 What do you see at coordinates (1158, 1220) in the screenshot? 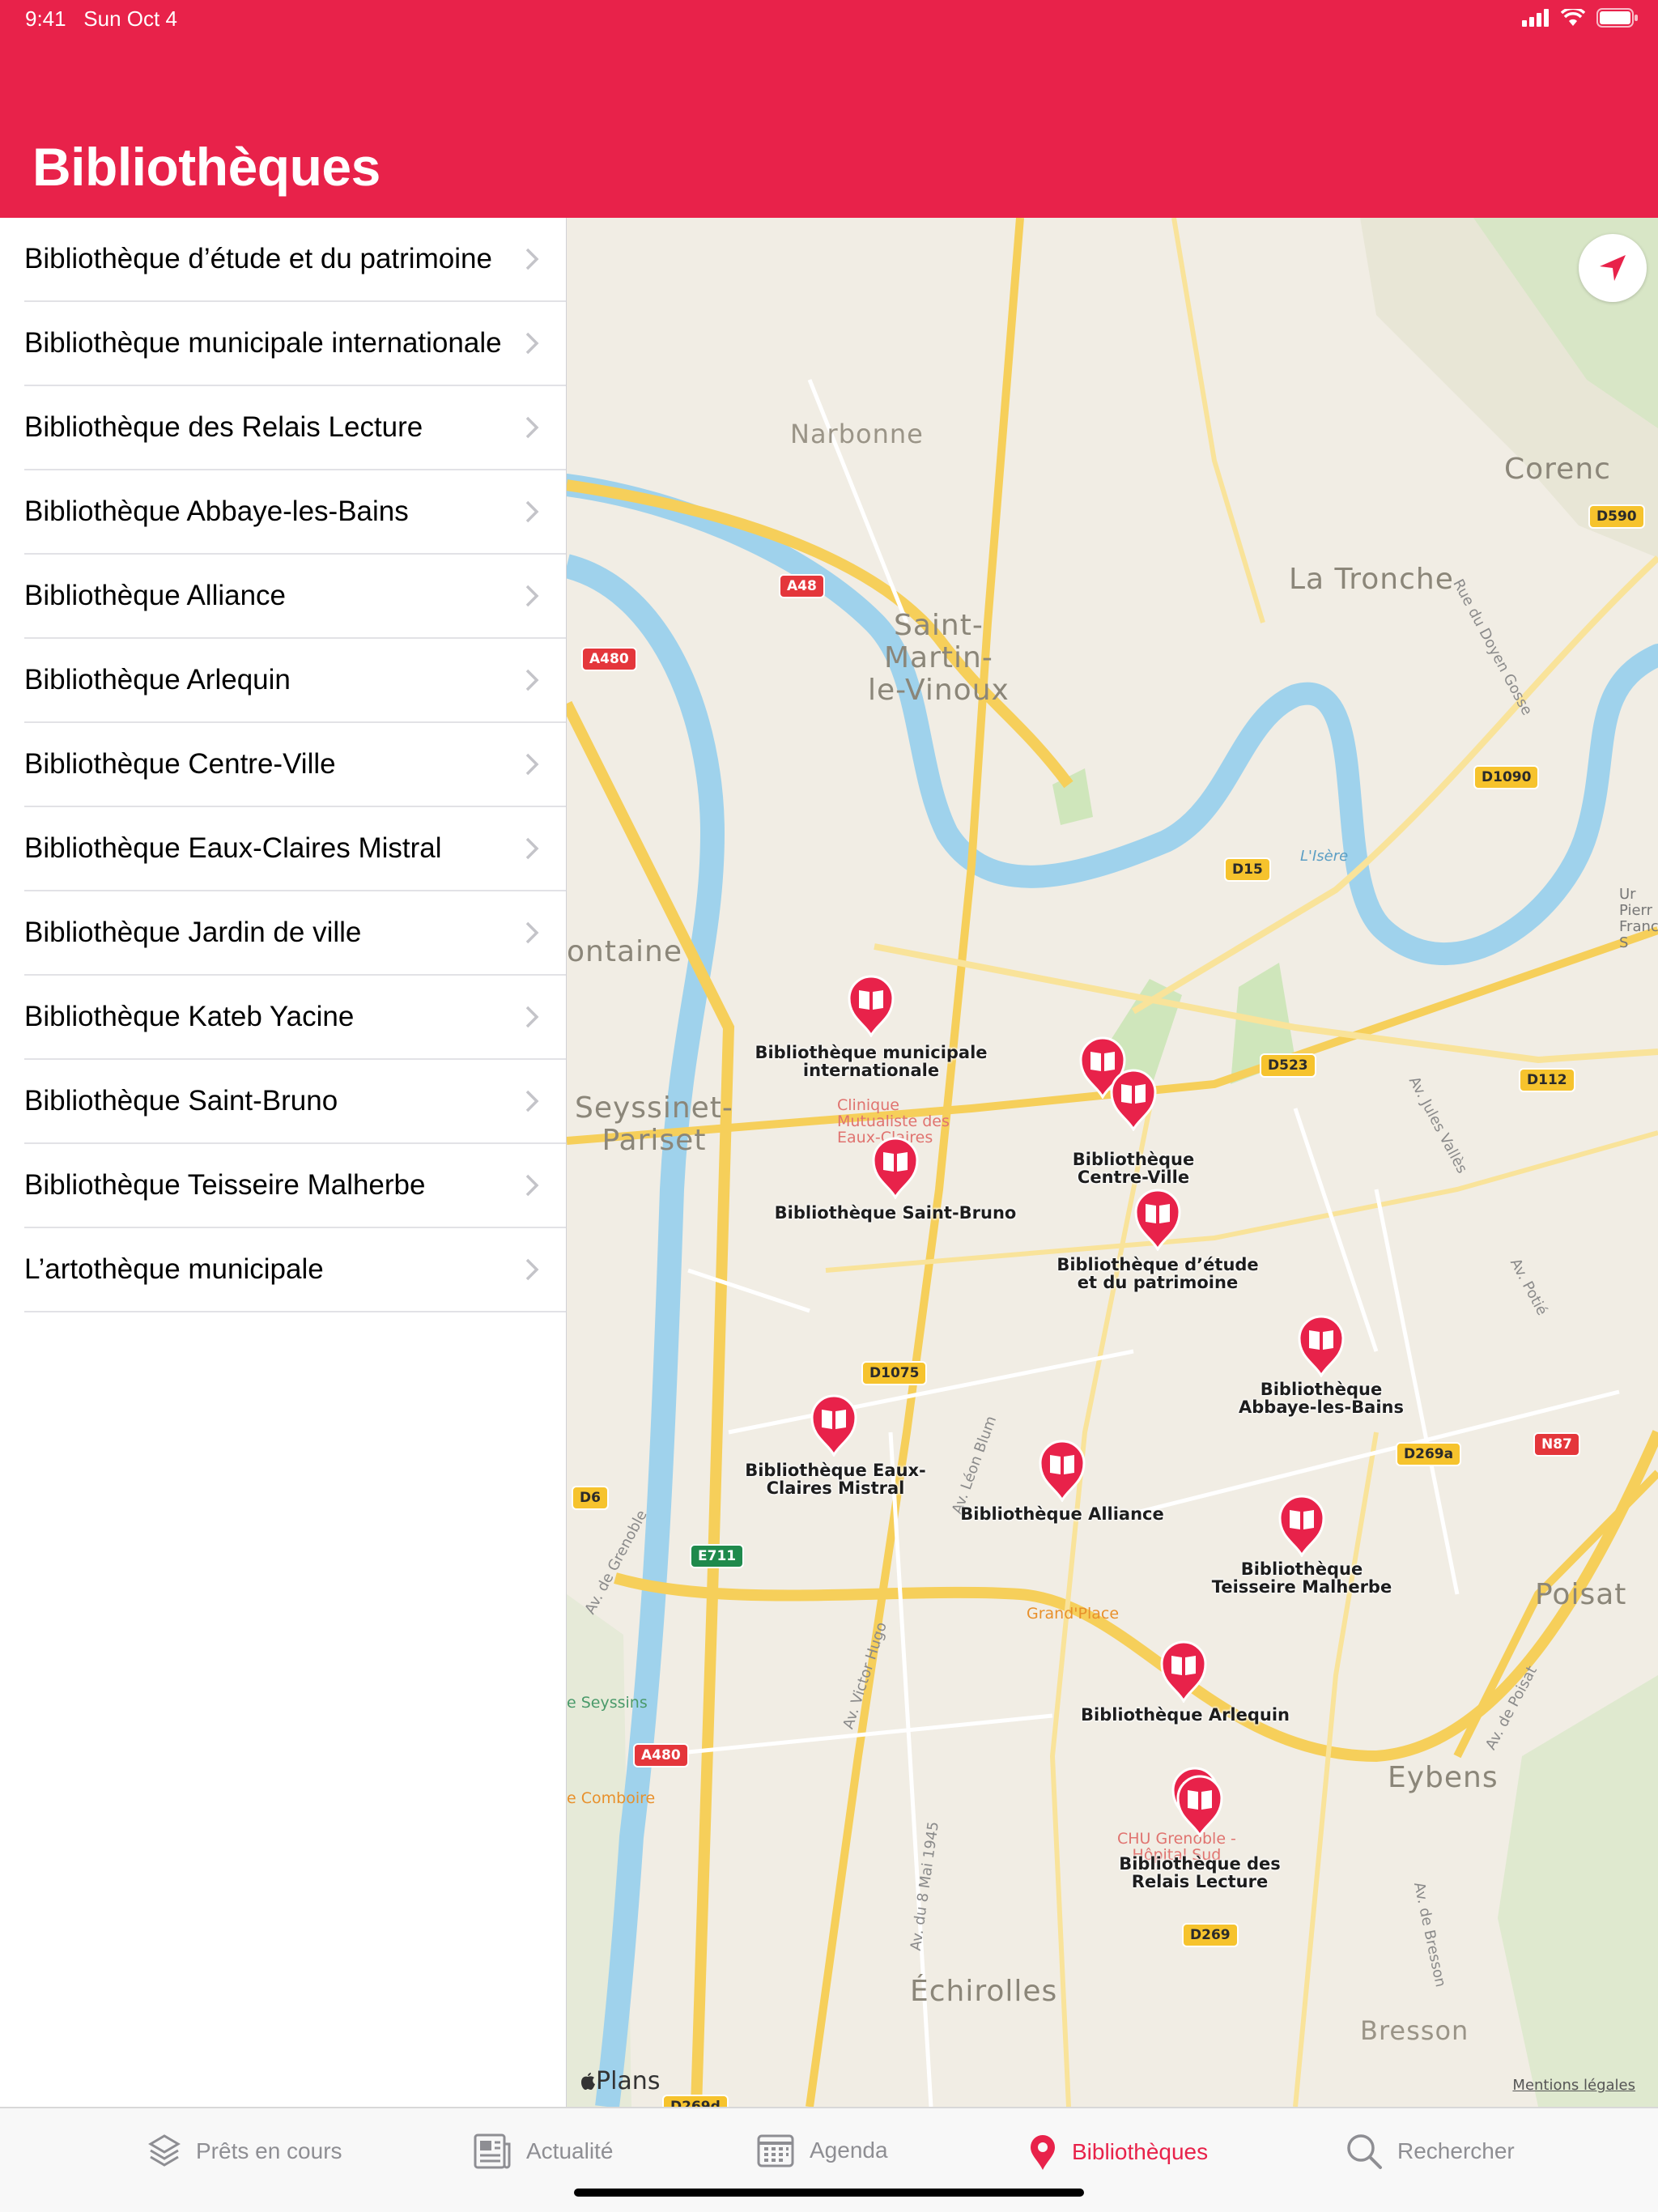
I see `library-pin-etude-patrimoine` at bounding box center [1158, 1220].